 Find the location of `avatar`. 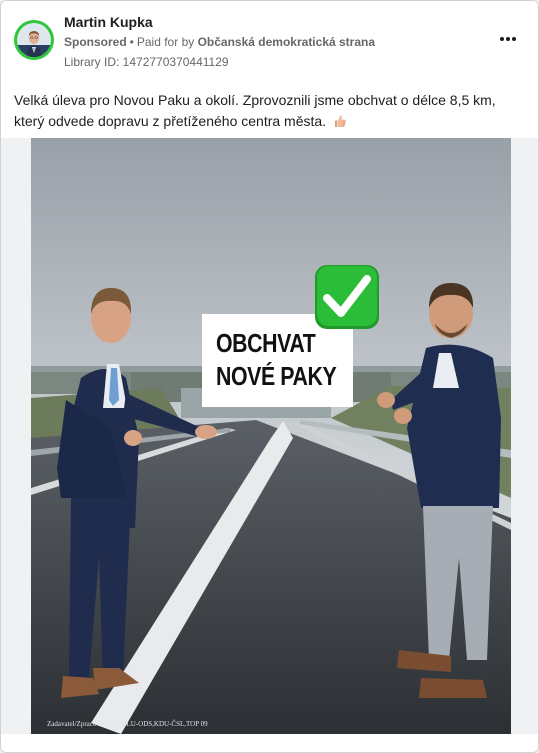

avatar is located at coordinates (34, 40).